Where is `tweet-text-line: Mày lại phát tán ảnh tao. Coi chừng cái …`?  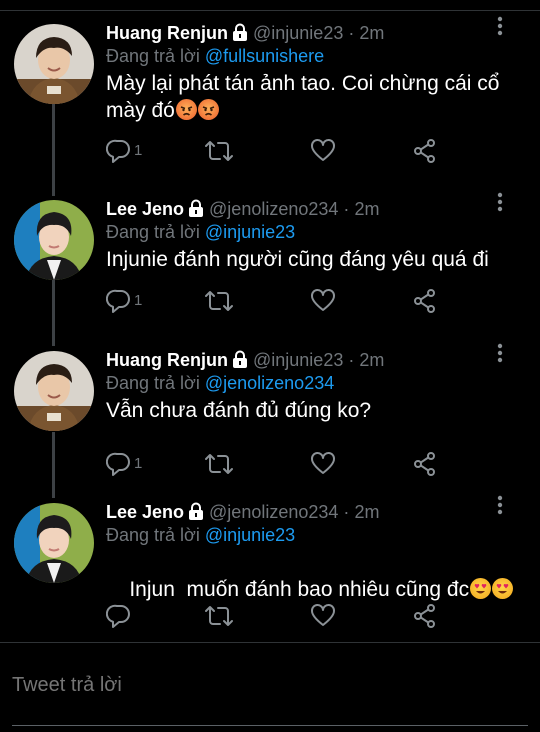 tweet-text-line: Mày lại phát tán ảnh tao. Coi chừng cái … is located at coordinates (303, 83).